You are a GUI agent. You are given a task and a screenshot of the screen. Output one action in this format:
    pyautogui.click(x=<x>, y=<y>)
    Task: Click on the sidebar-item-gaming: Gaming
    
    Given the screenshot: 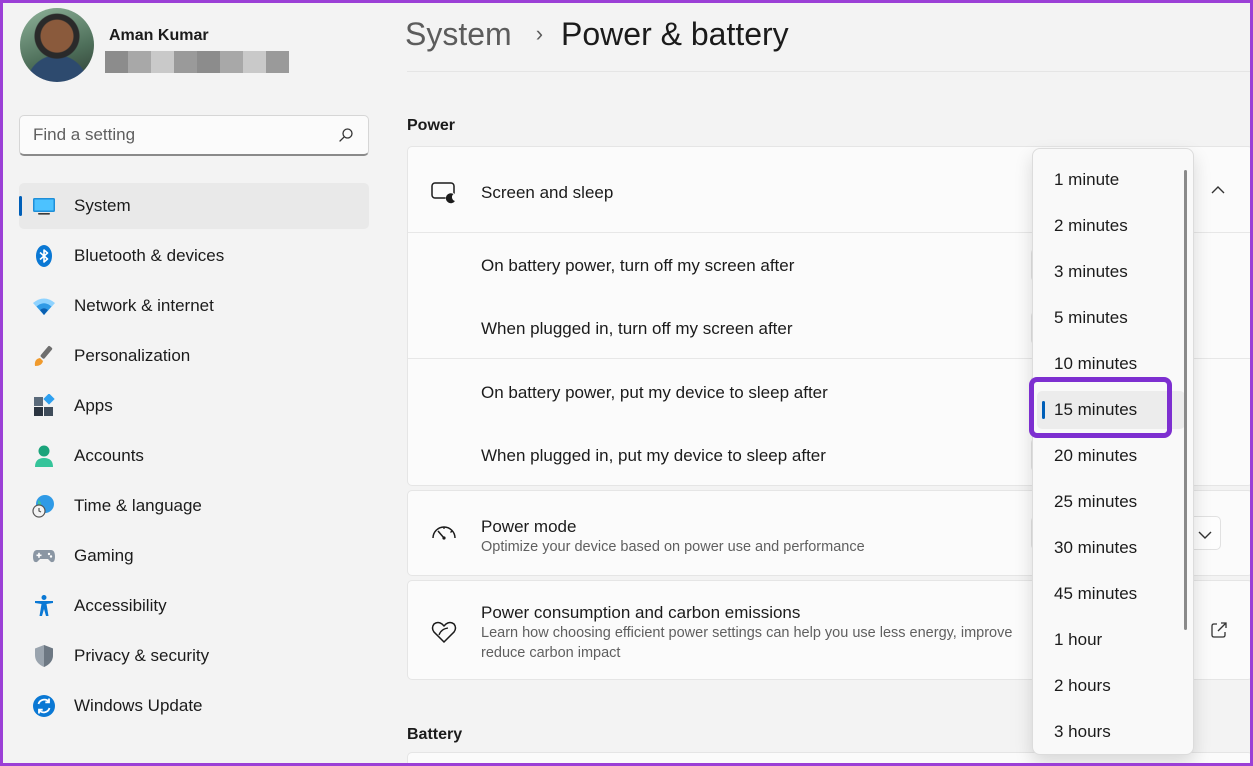 What is the action you would take?
    pyautogui.click(x=194, y=556)
    